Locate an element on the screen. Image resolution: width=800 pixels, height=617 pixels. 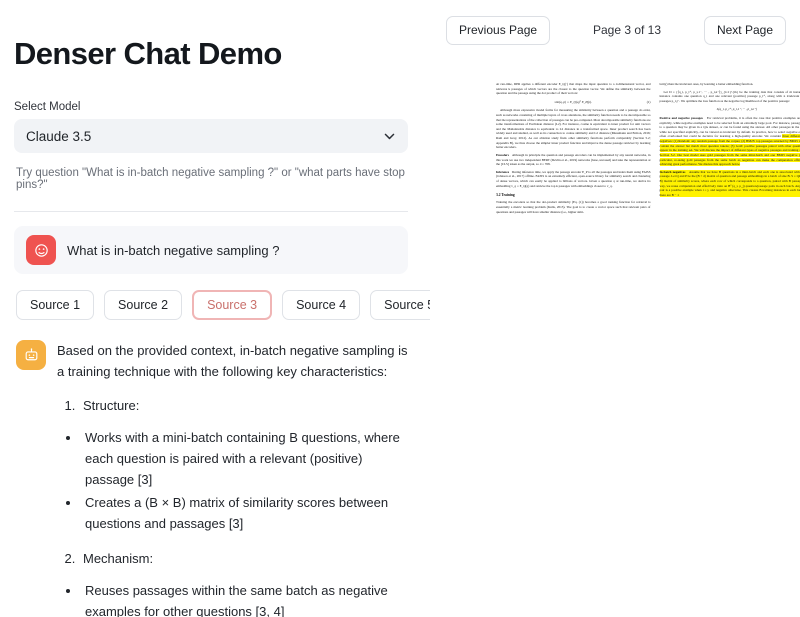
model-select-label: Select Model is located at coordinates (47, 107).